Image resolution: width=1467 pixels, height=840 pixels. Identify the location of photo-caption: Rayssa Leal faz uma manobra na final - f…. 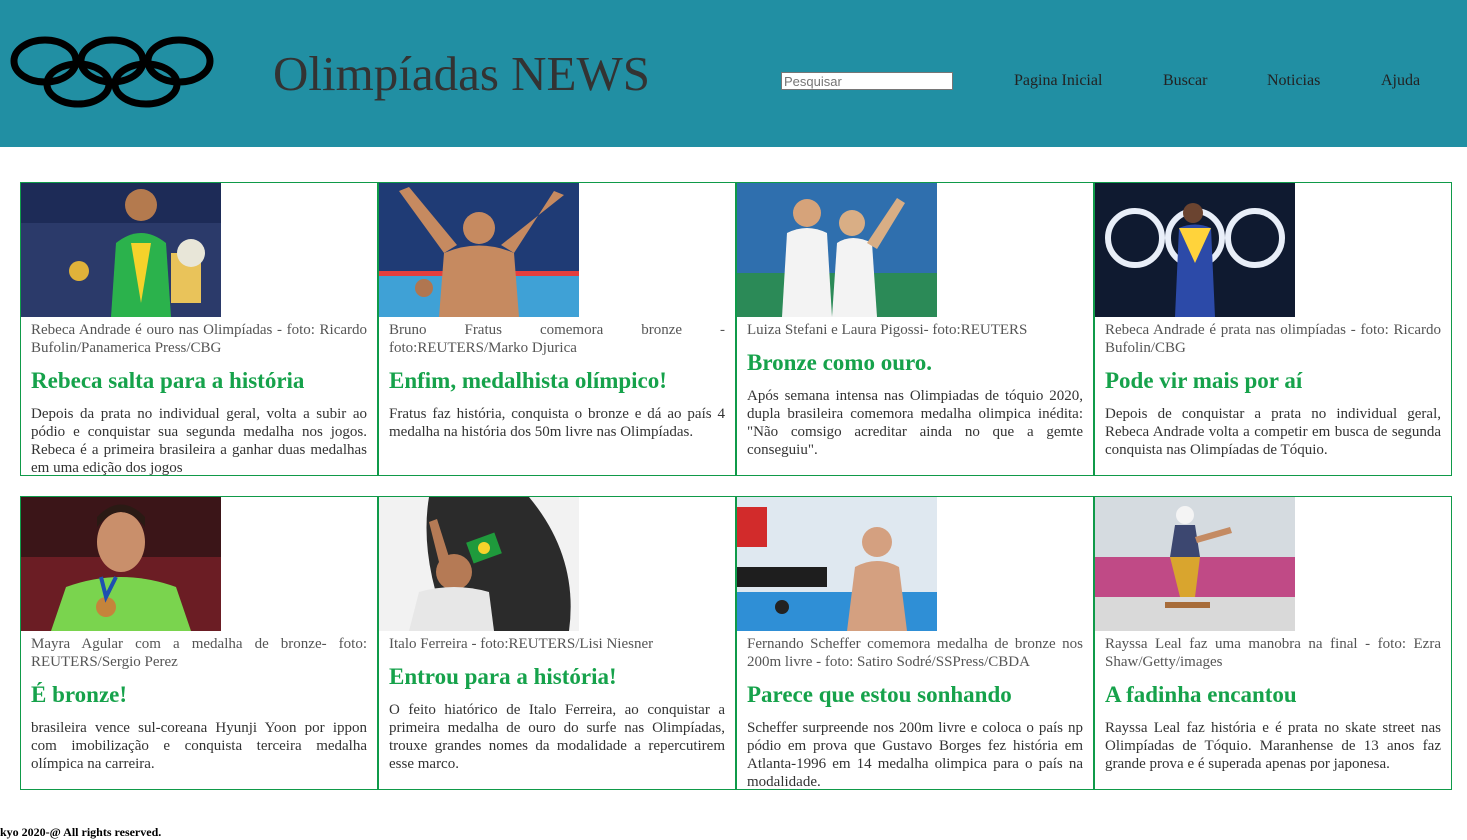
(1273, 653).